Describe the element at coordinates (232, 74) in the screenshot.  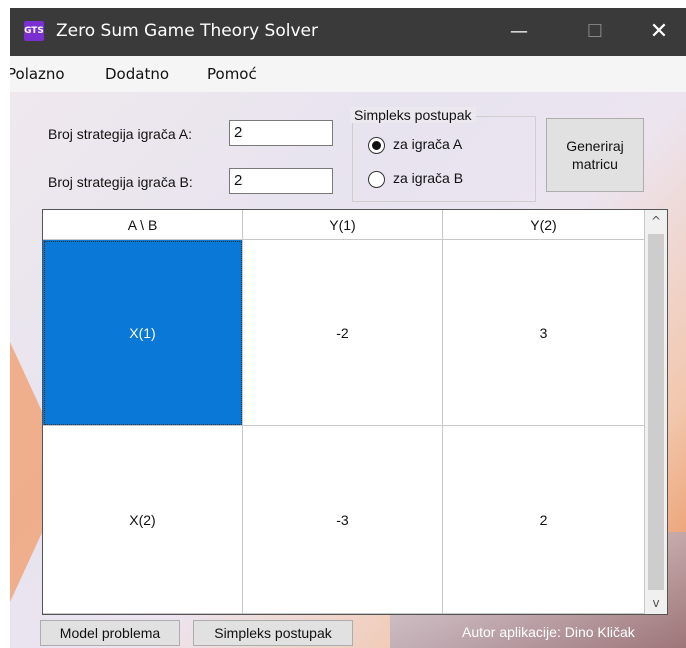
I see `menu-pomoc: Pomoć` at that location.